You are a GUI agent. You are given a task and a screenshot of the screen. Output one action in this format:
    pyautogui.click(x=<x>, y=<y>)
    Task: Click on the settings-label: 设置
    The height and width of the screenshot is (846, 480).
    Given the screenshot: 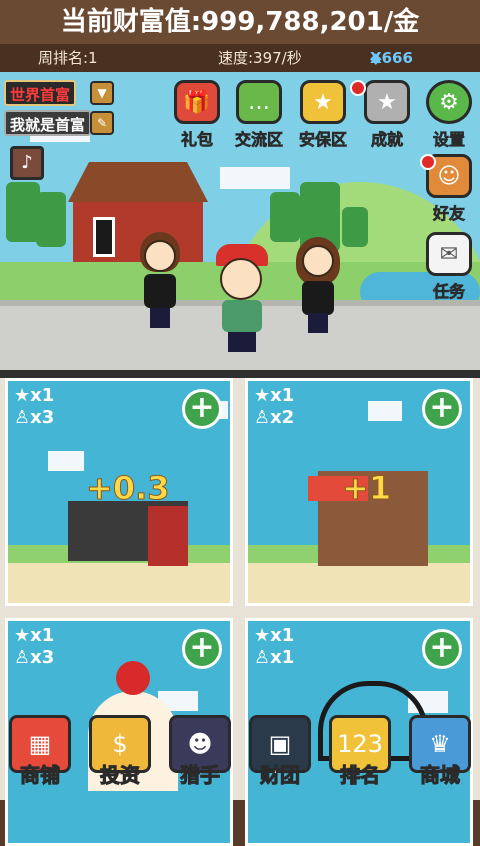 What is the action you would take?
    pyautogui.click(x=449, y=140)
    